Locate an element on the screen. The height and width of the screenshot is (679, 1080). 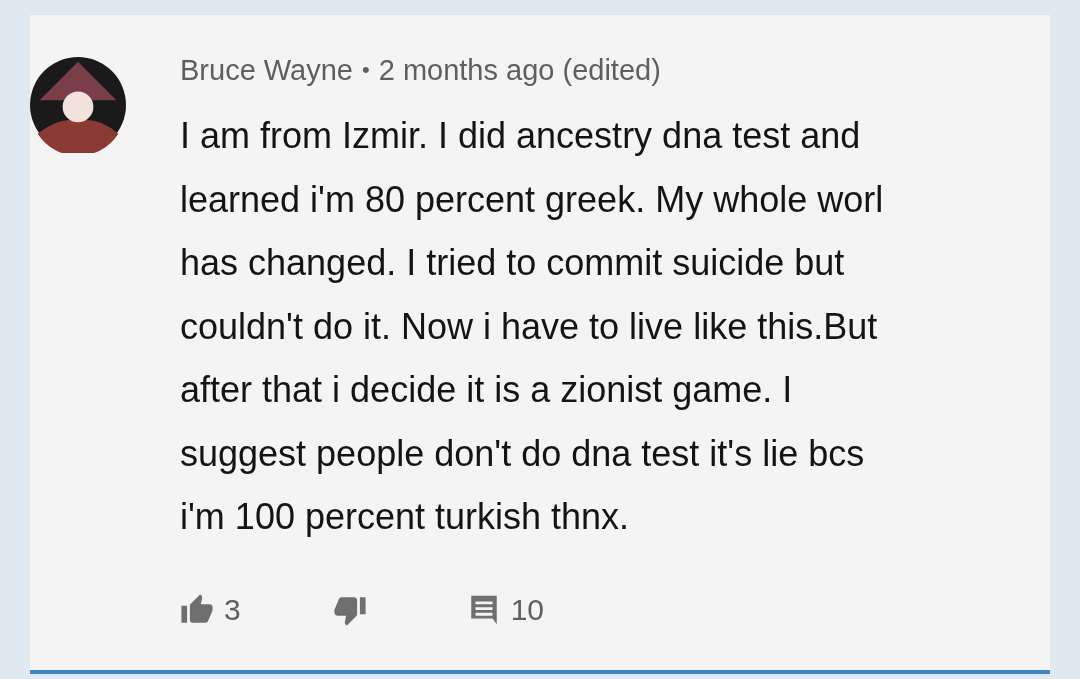
reply-count: 10 is located at coordinates (527, 609).